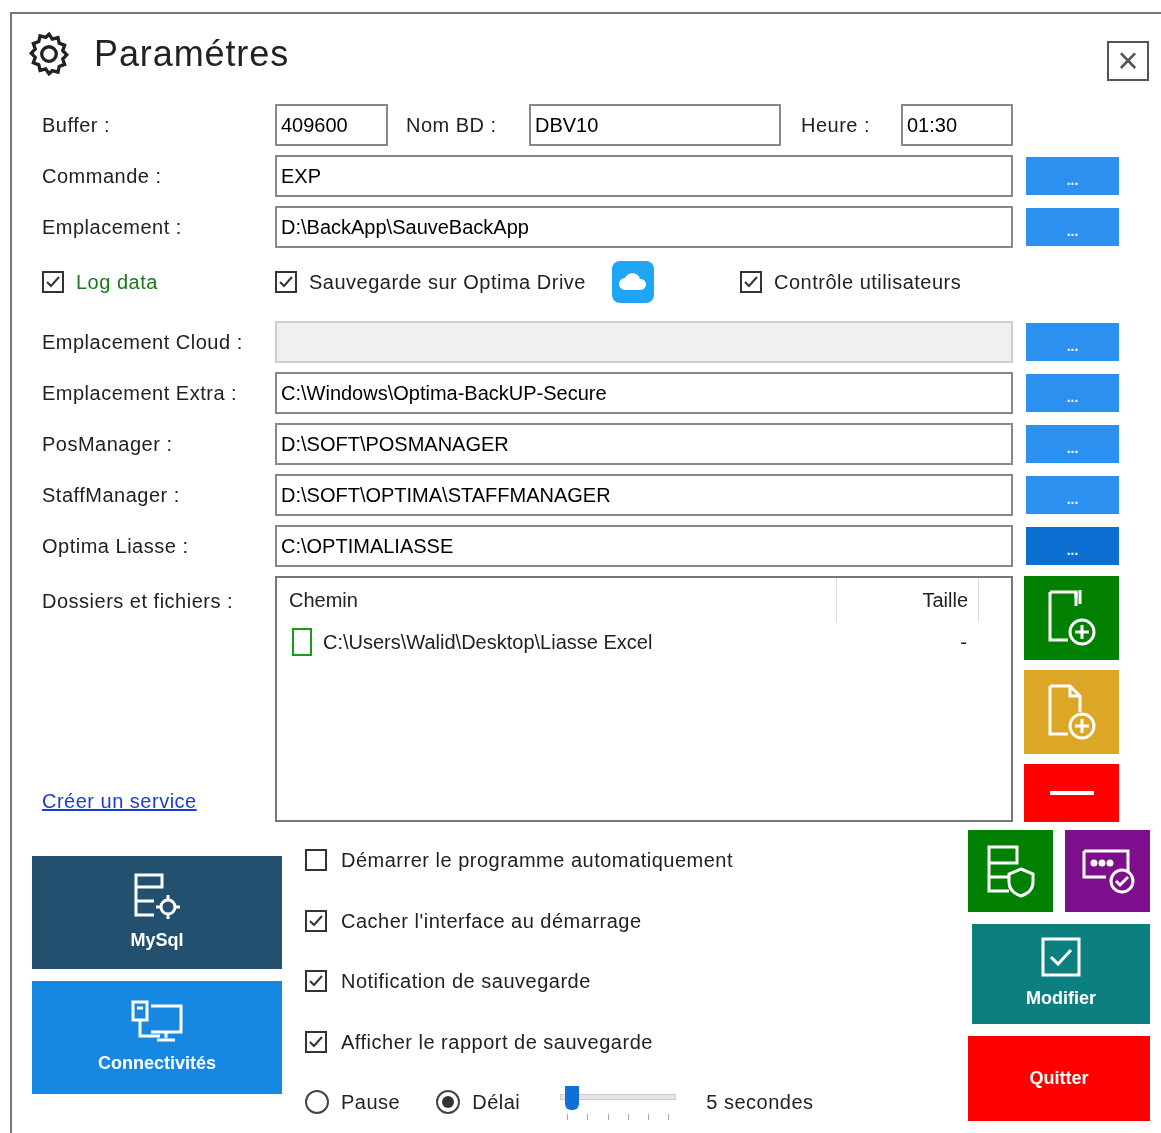 This screenshot has height=1133, width=1161. I want to click on column-header: Taille, so click(908, 600).